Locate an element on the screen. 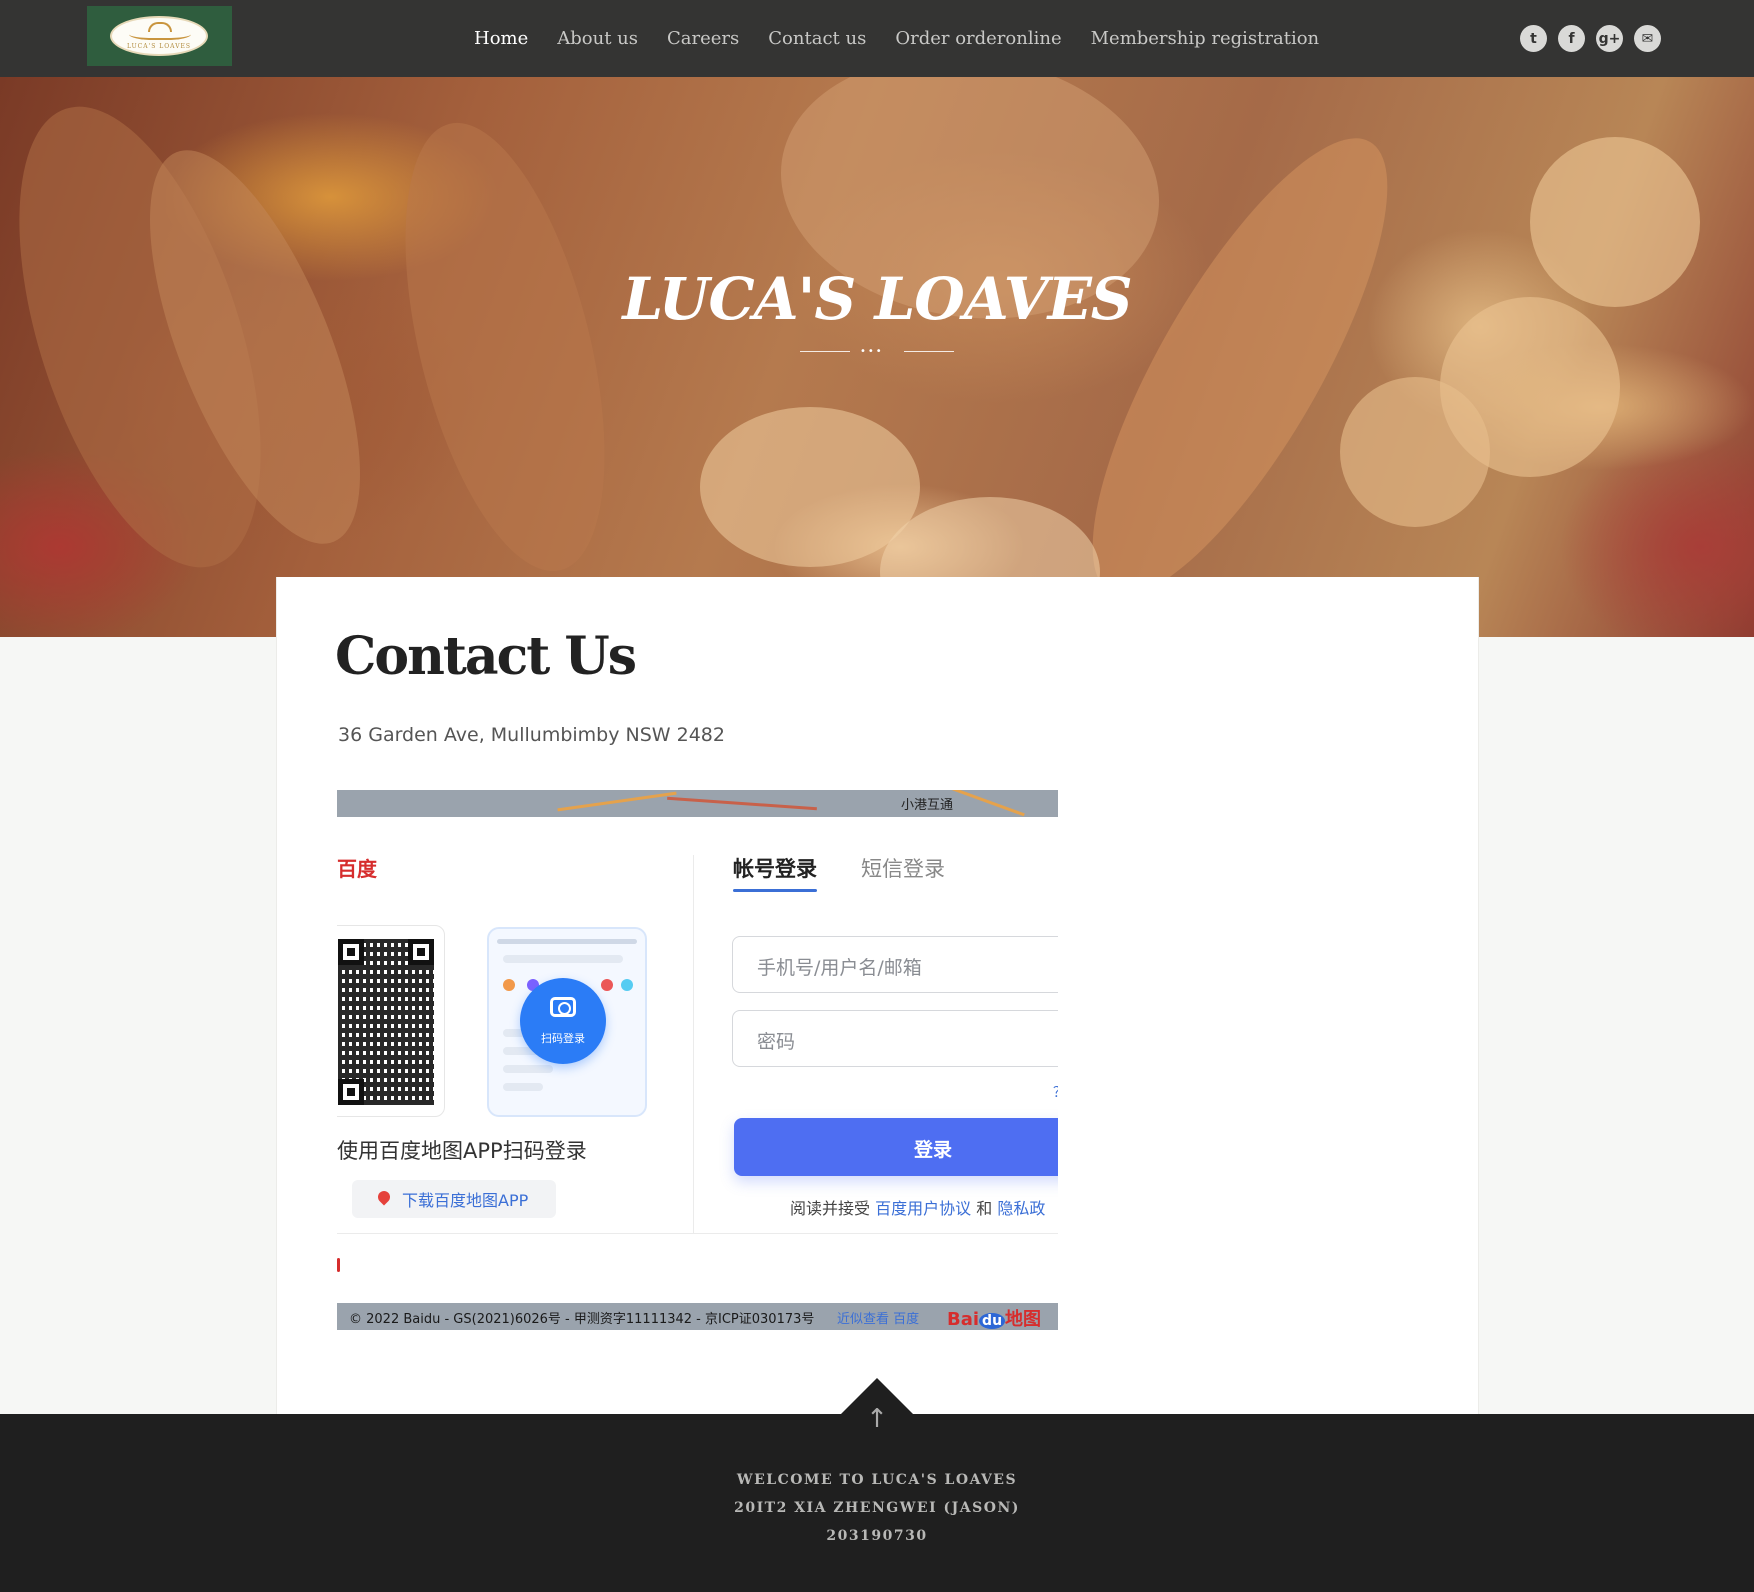 Image resolution: width=1754 pixels, height=1592 pixels. page-title: Contact Us is located at coordinates (486, 656).